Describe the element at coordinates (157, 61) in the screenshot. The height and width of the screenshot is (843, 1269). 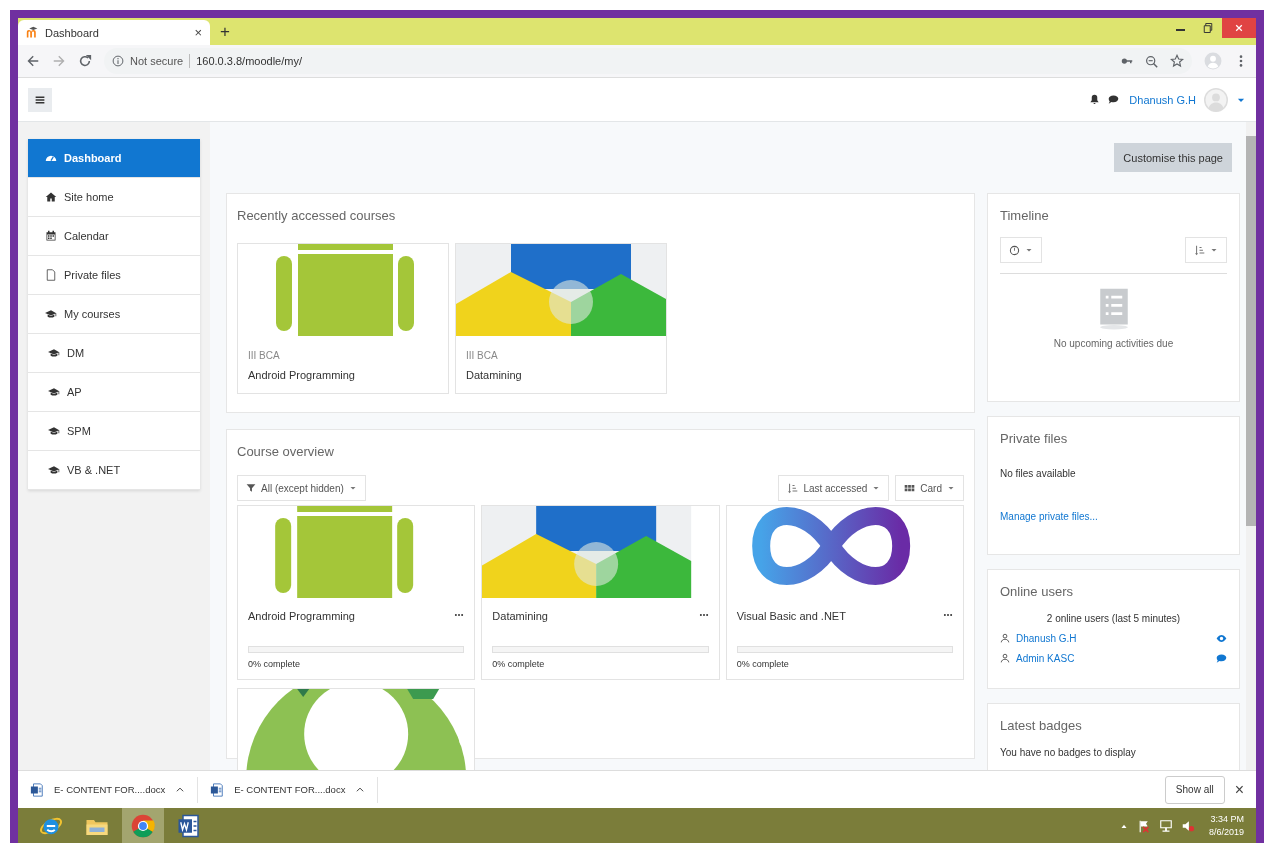
I see `security-label: Not secure` at that location.